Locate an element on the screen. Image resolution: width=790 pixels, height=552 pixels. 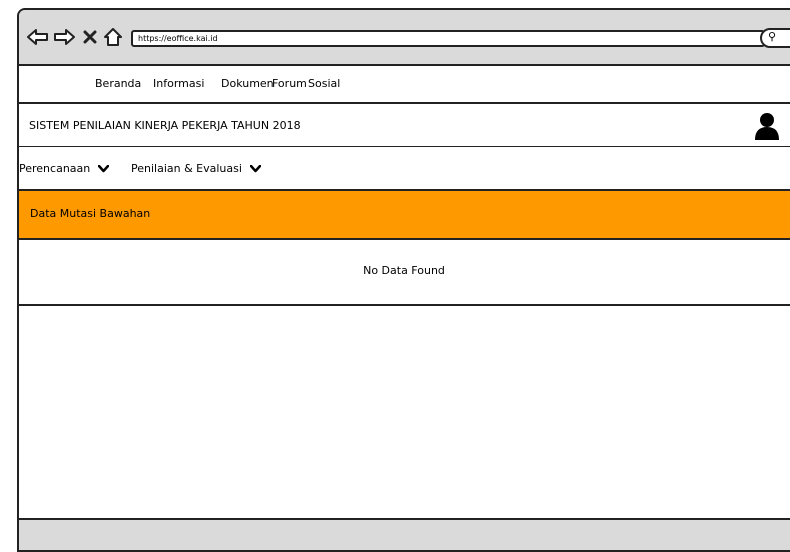
dropdown-penilaian-evaluasi-label: Penilaian & Evaluasi is located at coordinates (186, 168).